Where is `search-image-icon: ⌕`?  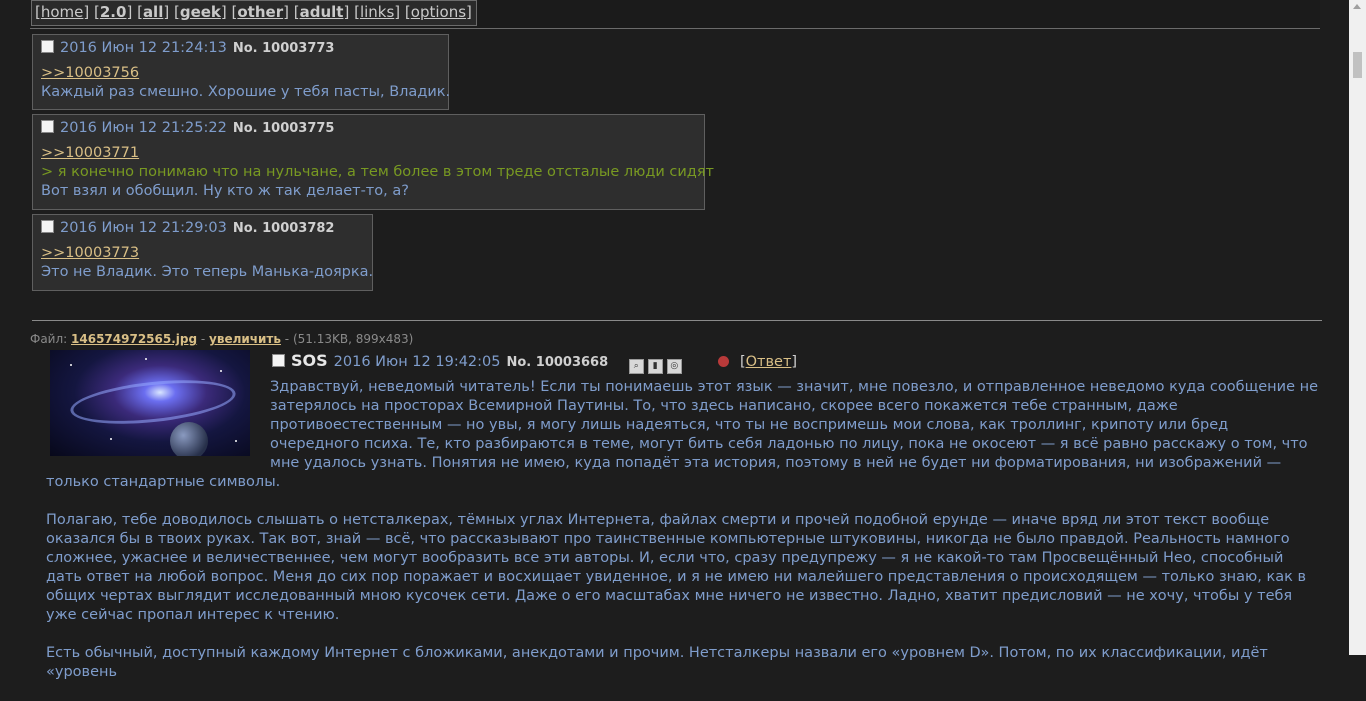
search-image-icon: ⌕ is located at coordinates (636, 366).